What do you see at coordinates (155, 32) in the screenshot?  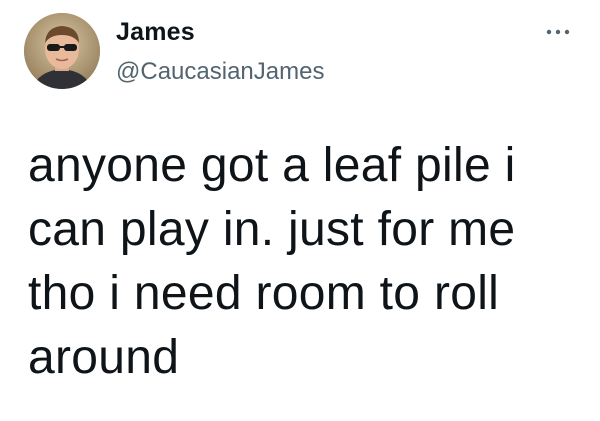 I see `display-name: James` at bounding box center [155, 32].